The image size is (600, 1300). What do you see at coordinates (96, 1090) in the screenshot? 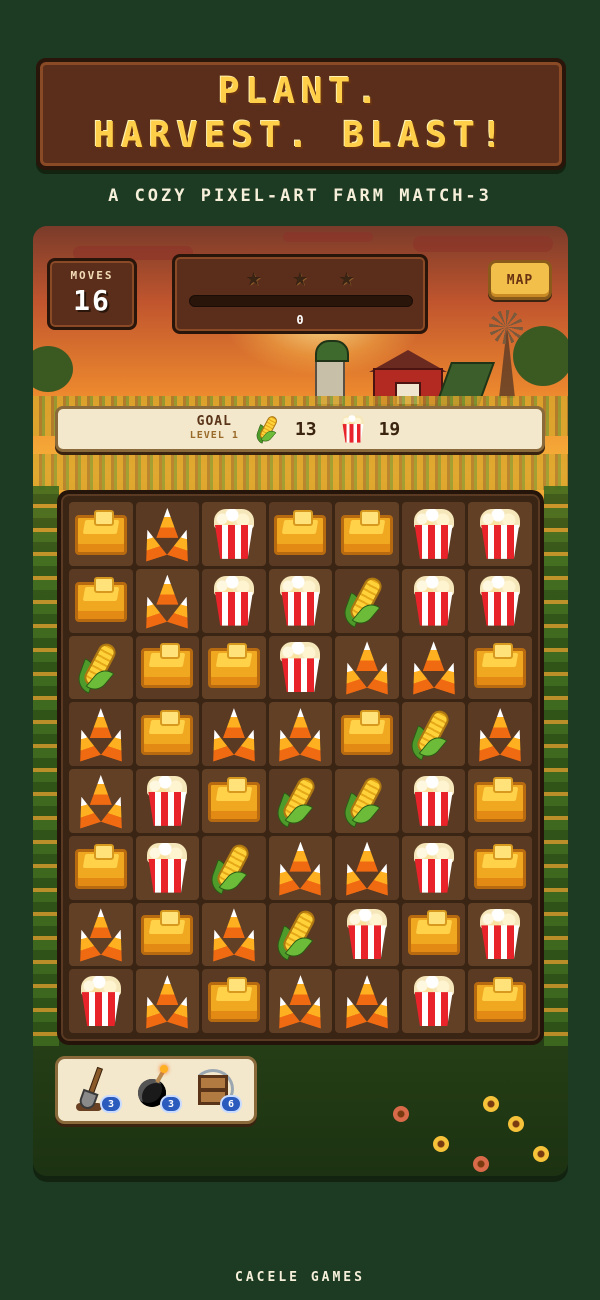
I see `shovel-booster: 3` at bounding box center [96, 1090].